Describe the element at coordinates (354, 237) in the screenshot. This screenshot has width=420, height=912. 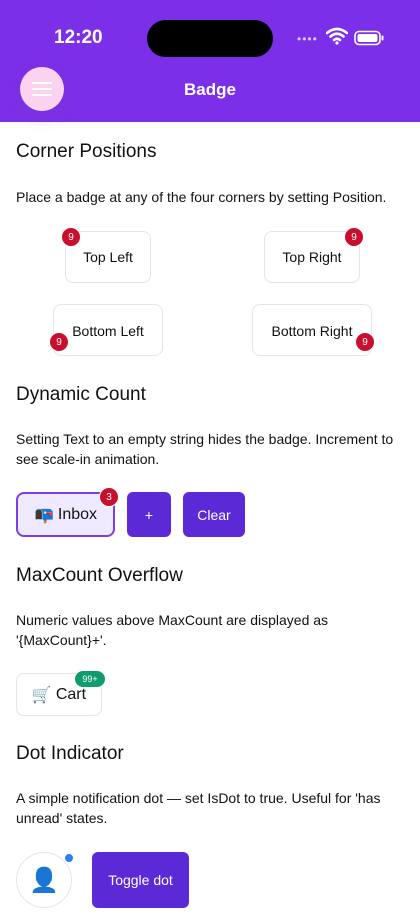
I see `top-right-badge: 9` at that location.